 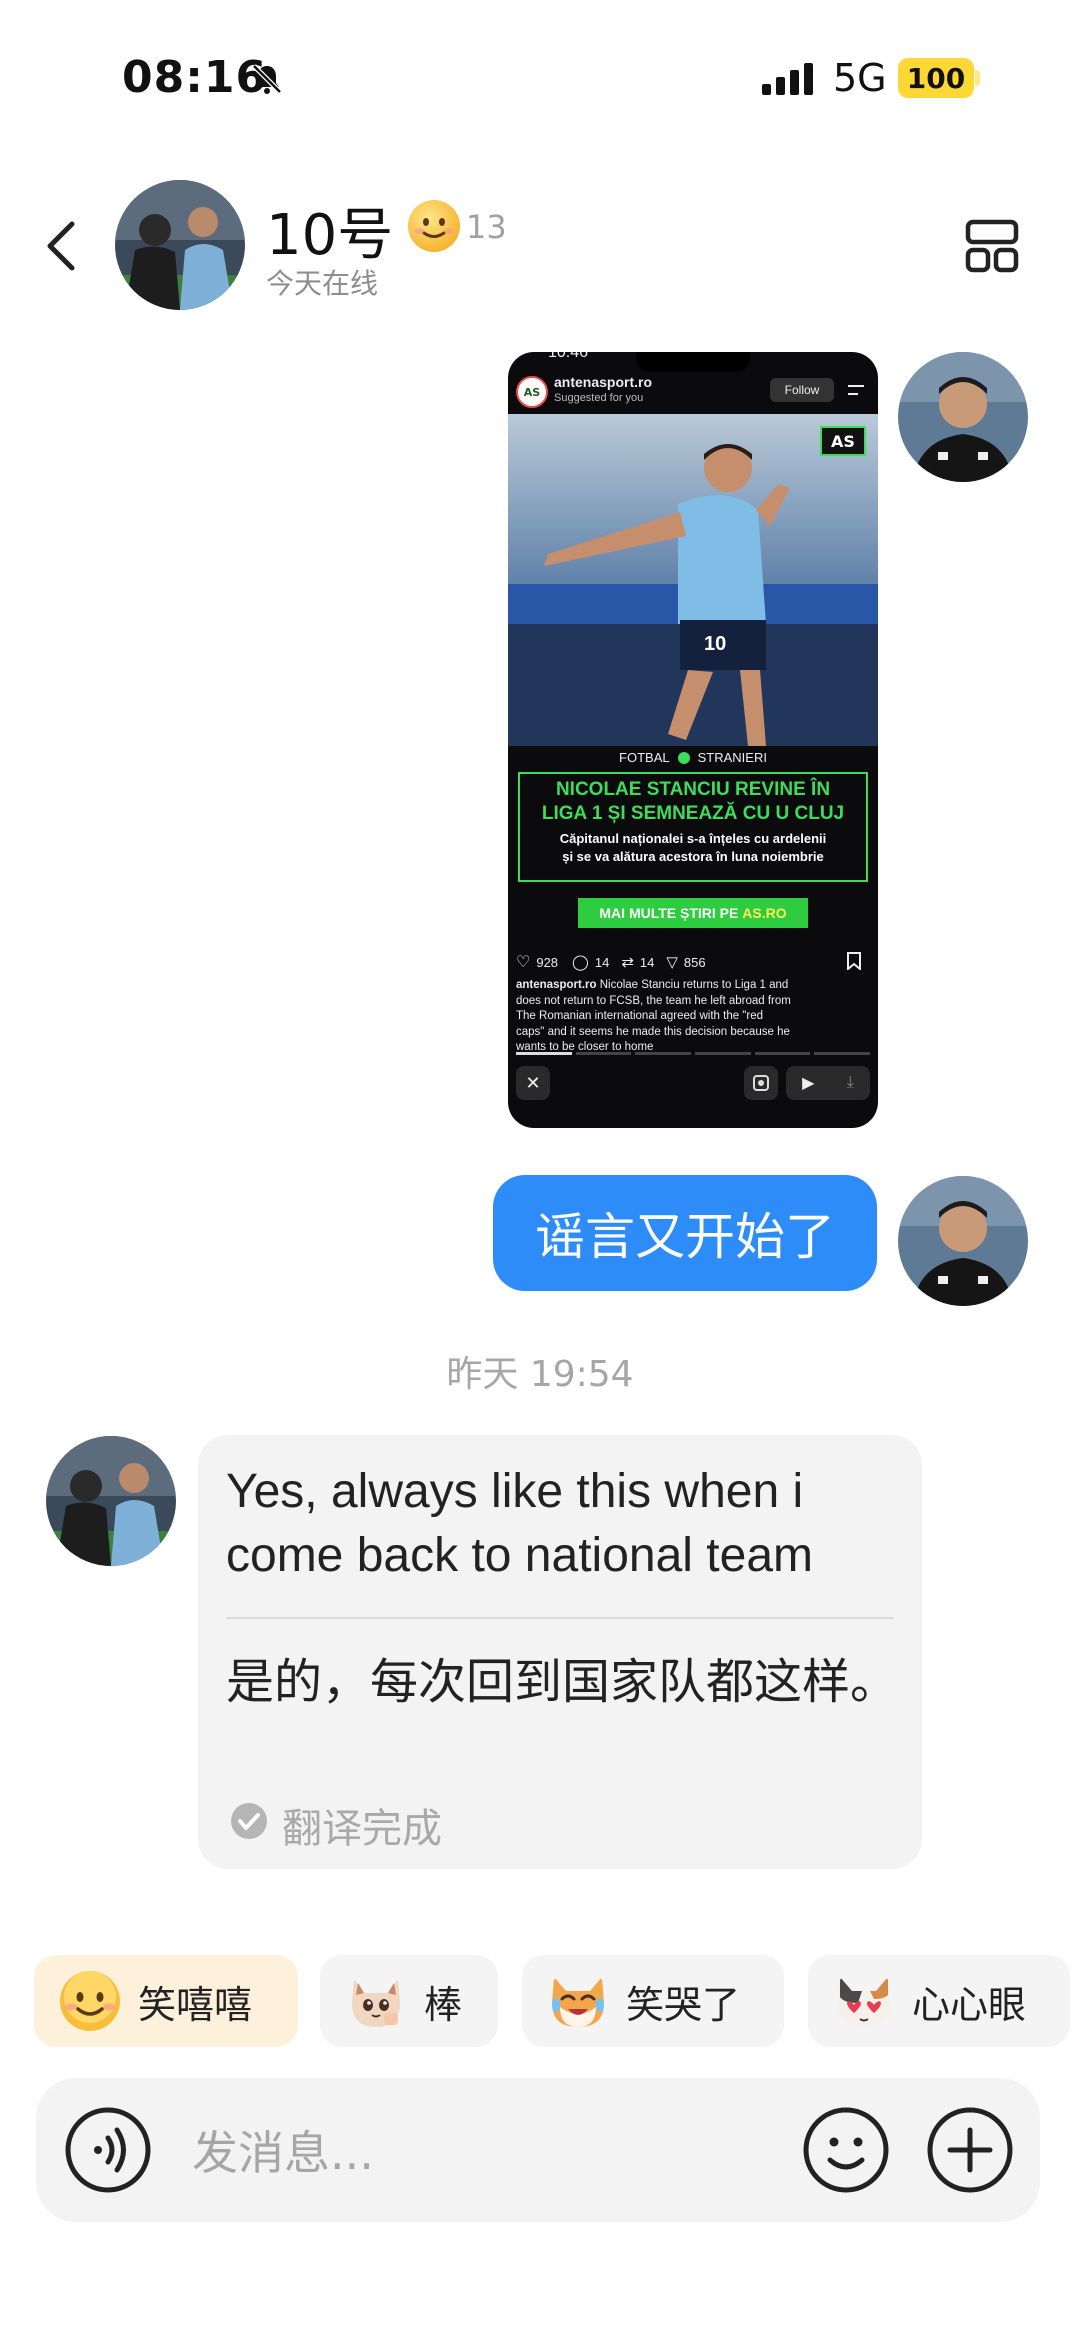 I want to click on quick-reply-heart-eyes: 心心眼, so click(x=939, y=2001).